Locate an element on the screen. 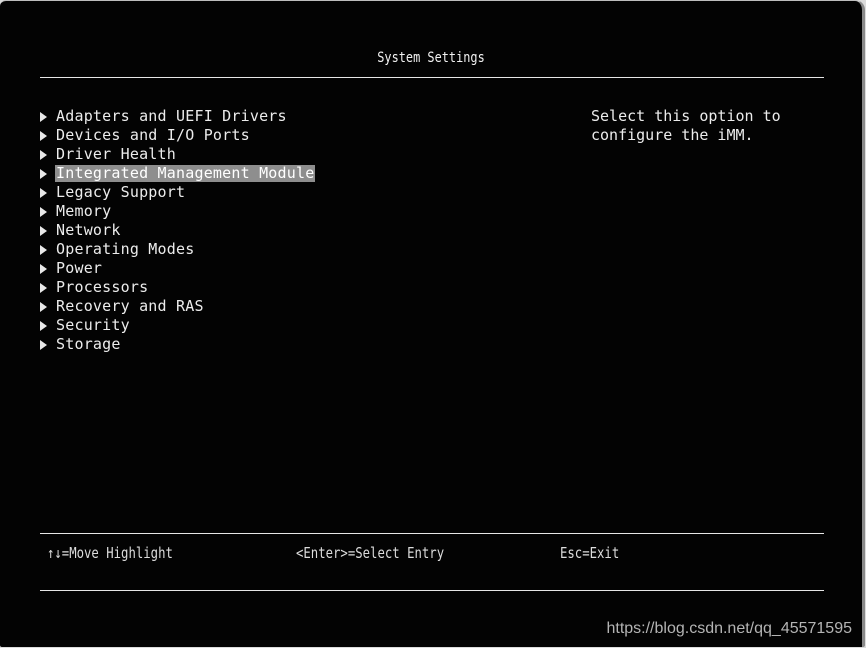  menu-item-integrated-management-module: Integrated Management Module is located at coordinates (177, 173).